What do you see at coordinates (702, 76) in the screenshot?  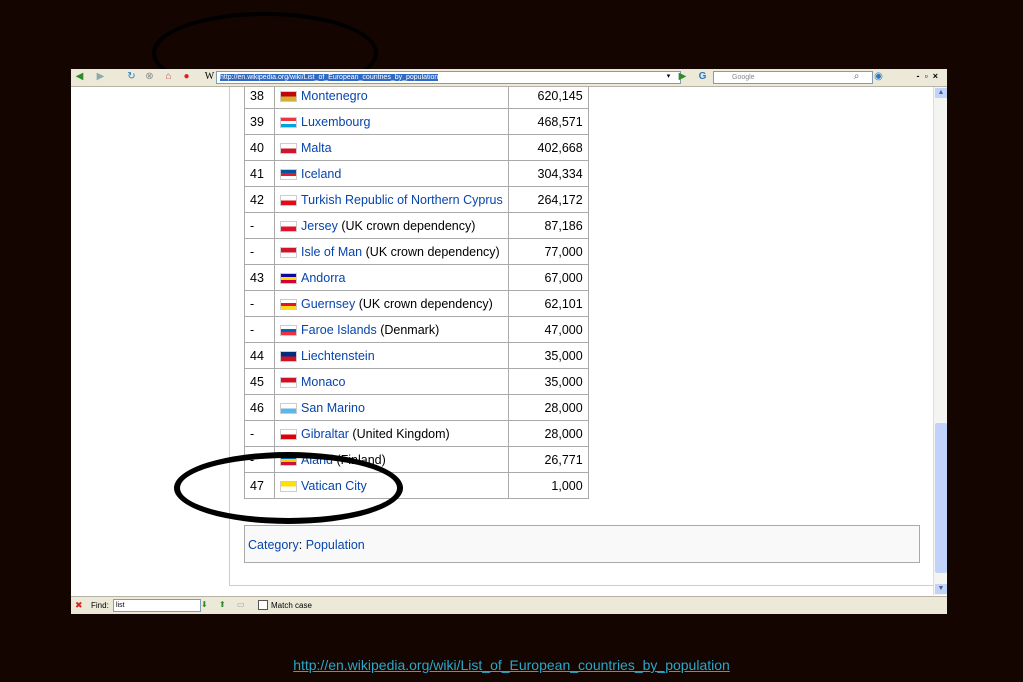 I see `google-engine-icon: G` at bounding box center [702, 76].